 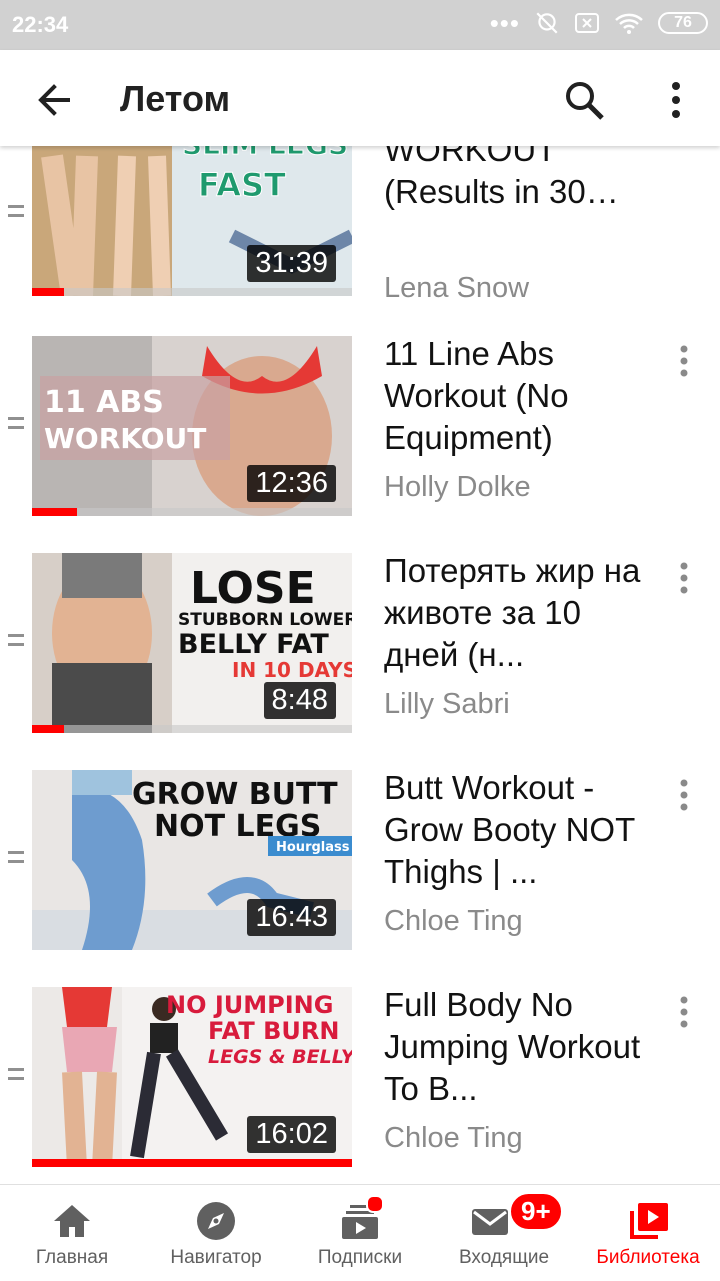 What do you see at coordinates (291, 483) in the screenshot?
I see `video-duration: 12:36` at bounding box center [291, 483].